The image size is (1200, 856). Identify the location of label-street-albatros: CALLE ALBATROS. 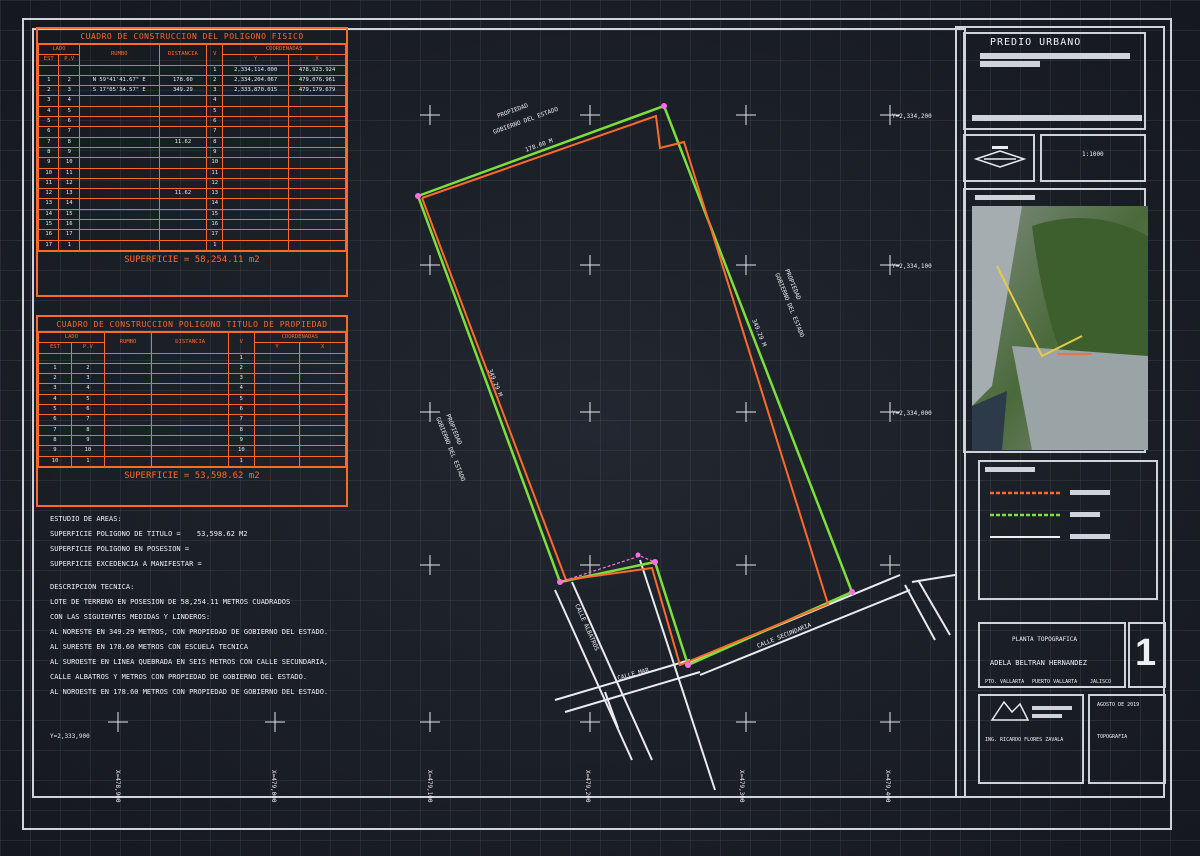
(586, 627).